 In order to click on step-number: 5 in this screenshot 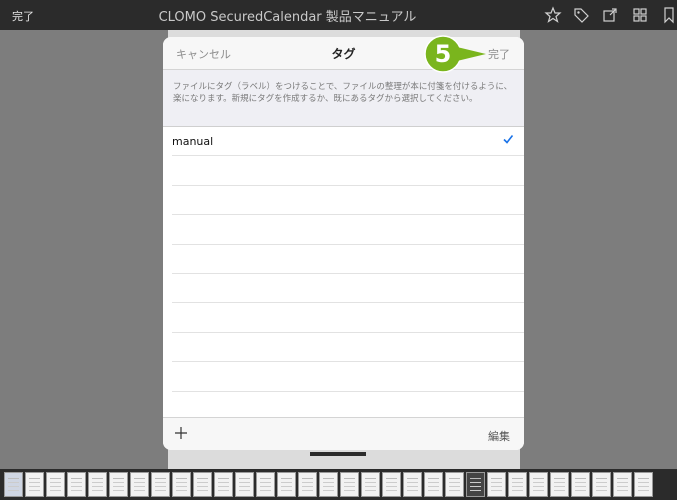, I will do `click(443, 54)`.